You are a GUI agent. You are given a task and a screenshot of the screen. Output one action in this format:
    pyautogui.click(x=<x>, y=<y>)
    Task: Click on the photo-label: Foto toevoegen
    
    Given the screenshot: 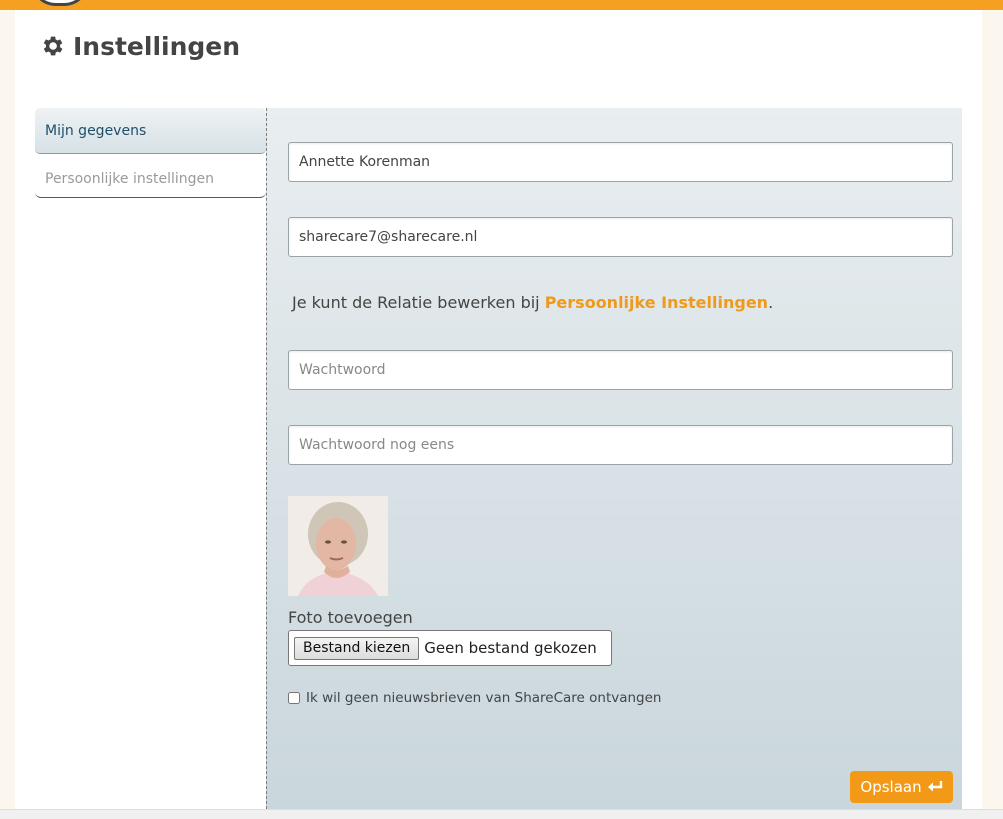 What is the action you would take?
    pyautogui.click(x=350, y=617)
    